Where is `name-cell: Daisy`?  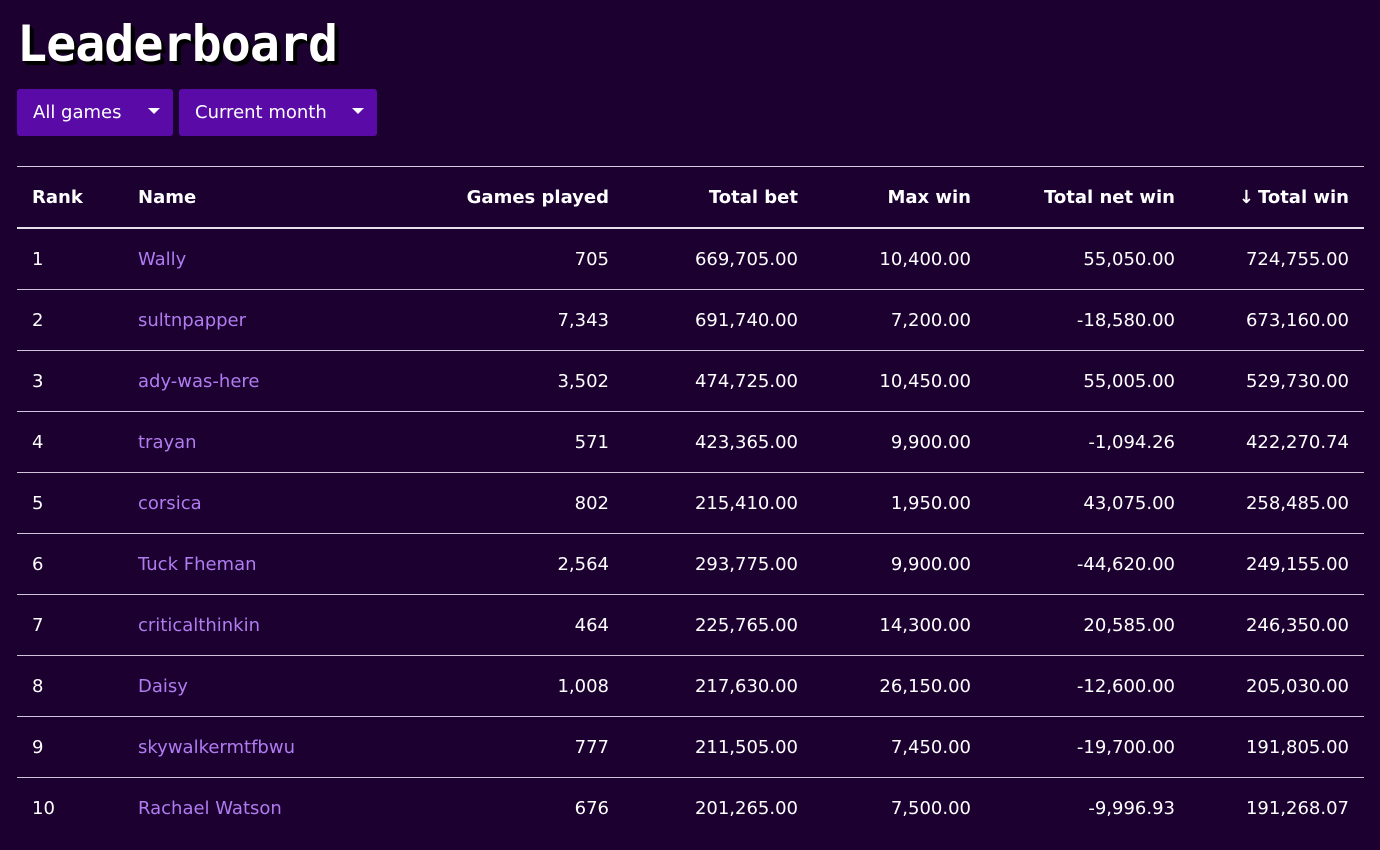 name-cell: Daisy is located at coordinates (236, 686).